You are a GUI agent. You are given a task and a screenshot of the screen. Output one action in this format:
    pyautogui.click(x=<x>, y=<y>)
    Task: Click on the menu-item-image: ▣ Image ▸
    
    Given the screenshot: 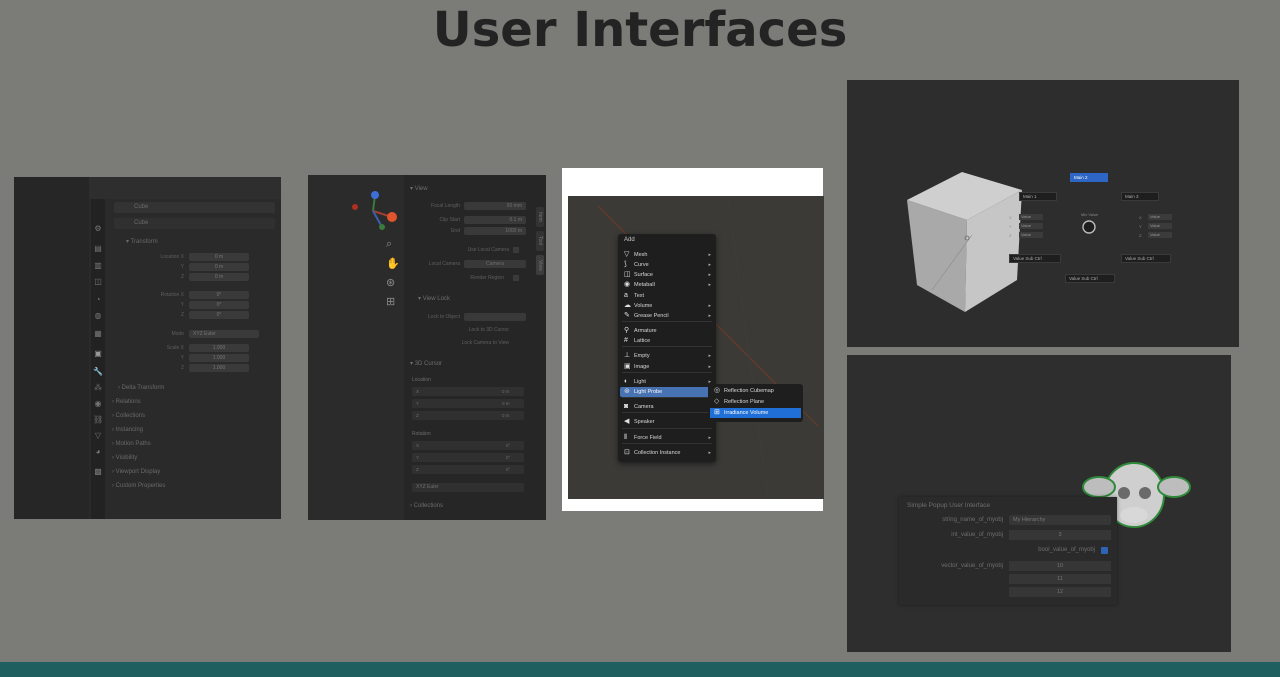 What is the action you would take?
    pyautogui.click(x=667, y=367)
    